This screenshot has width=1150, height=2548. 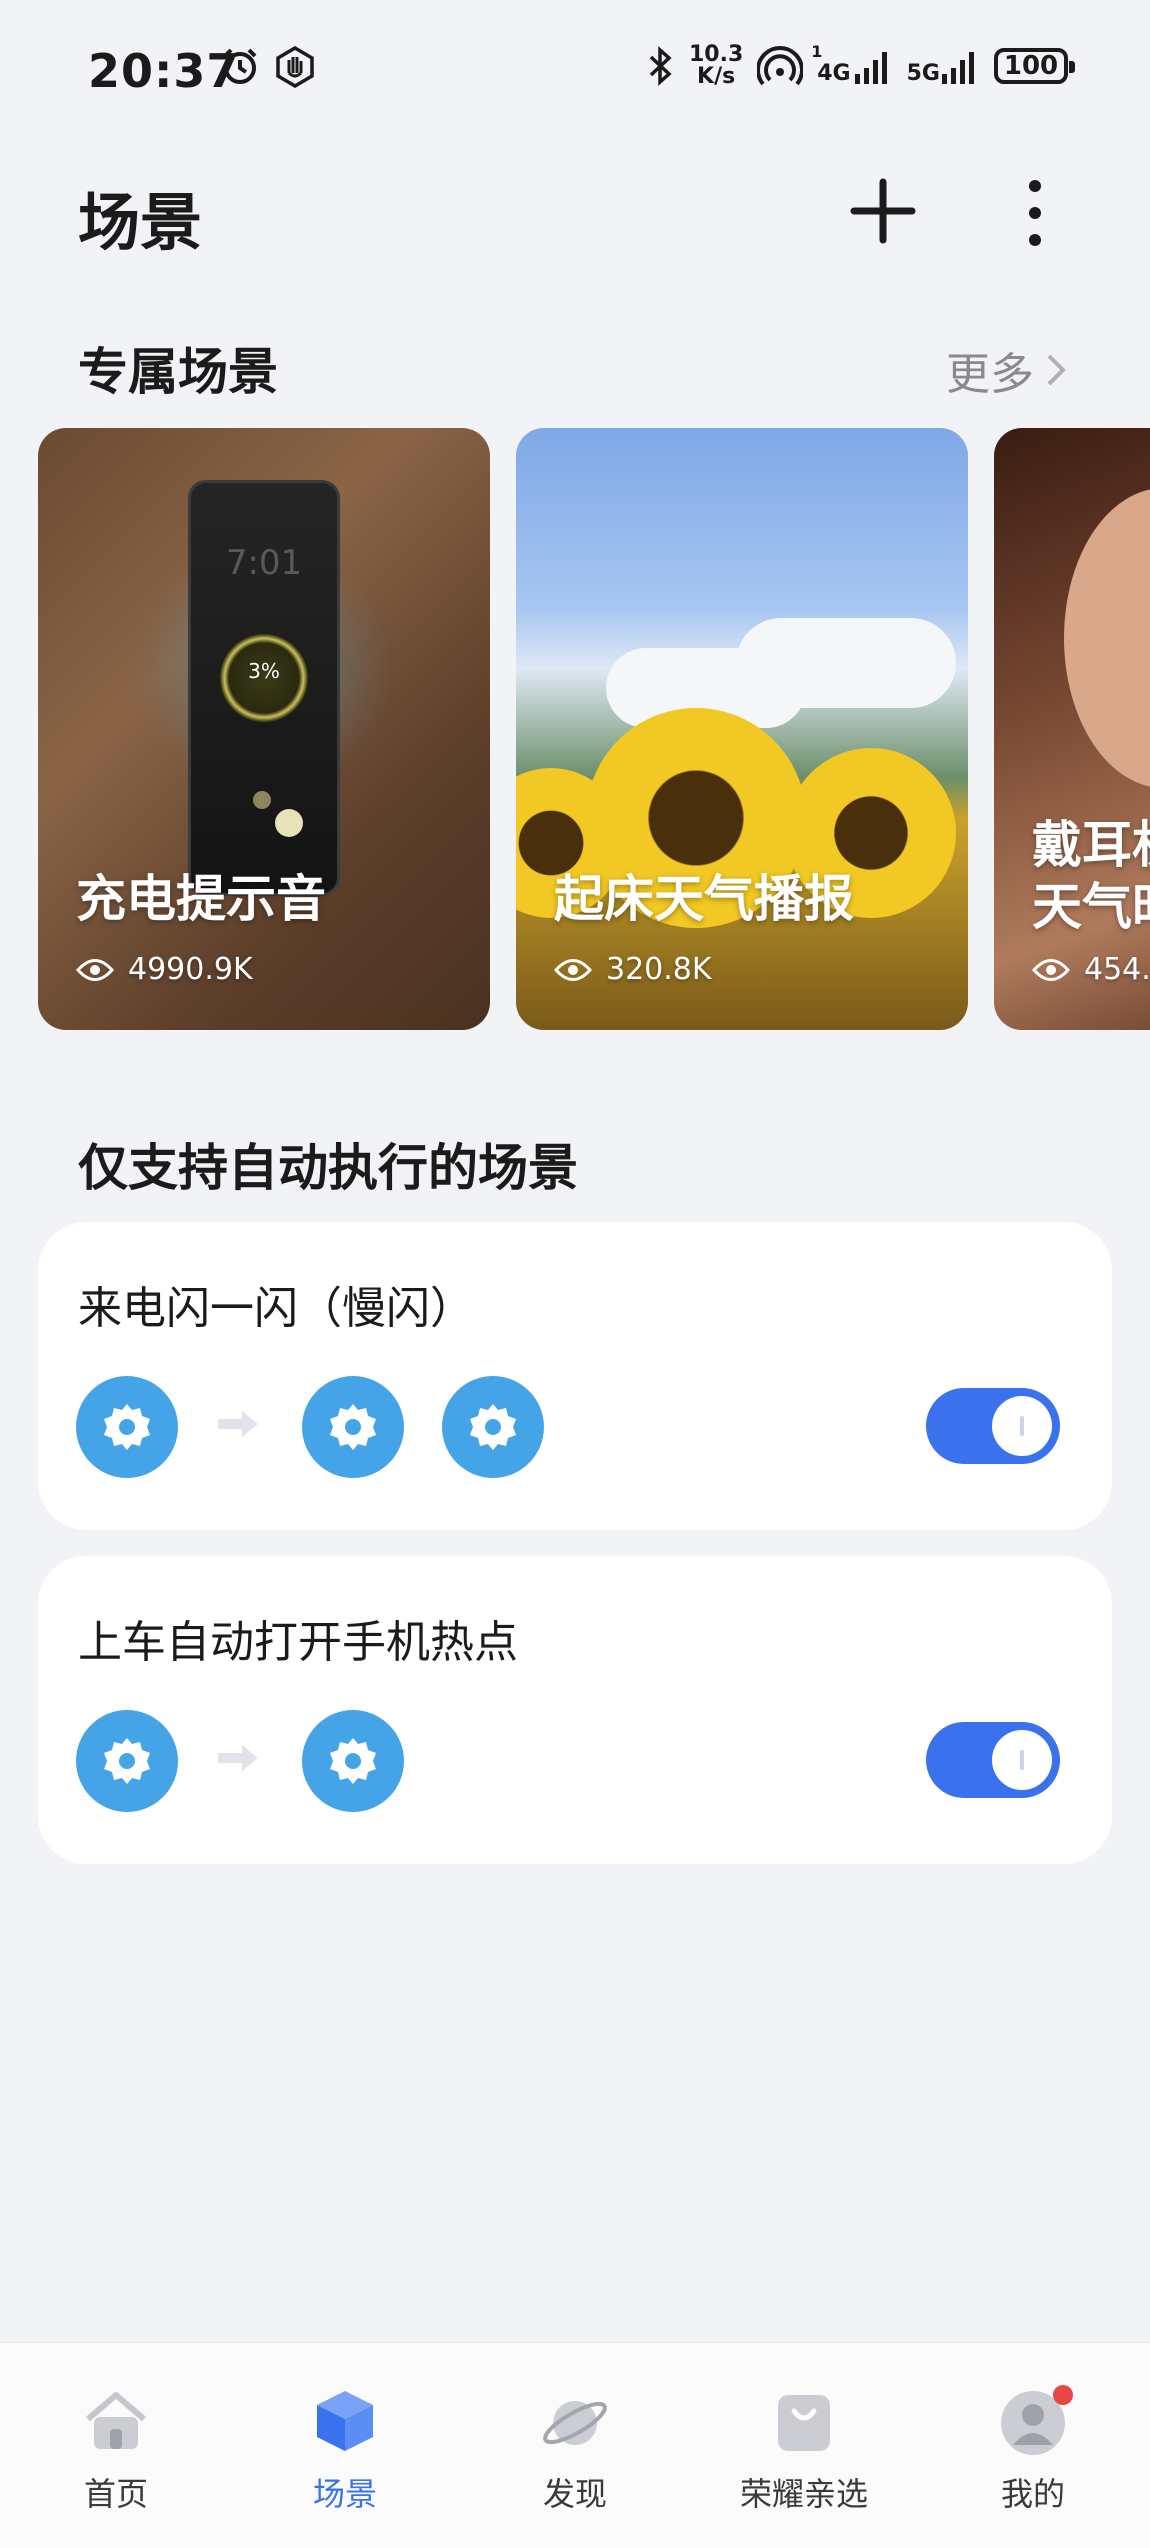 What do you see at coordinates (817, 51) in the screenshot?
I see `sim1-index: 1` at bounding box center [817, 51].